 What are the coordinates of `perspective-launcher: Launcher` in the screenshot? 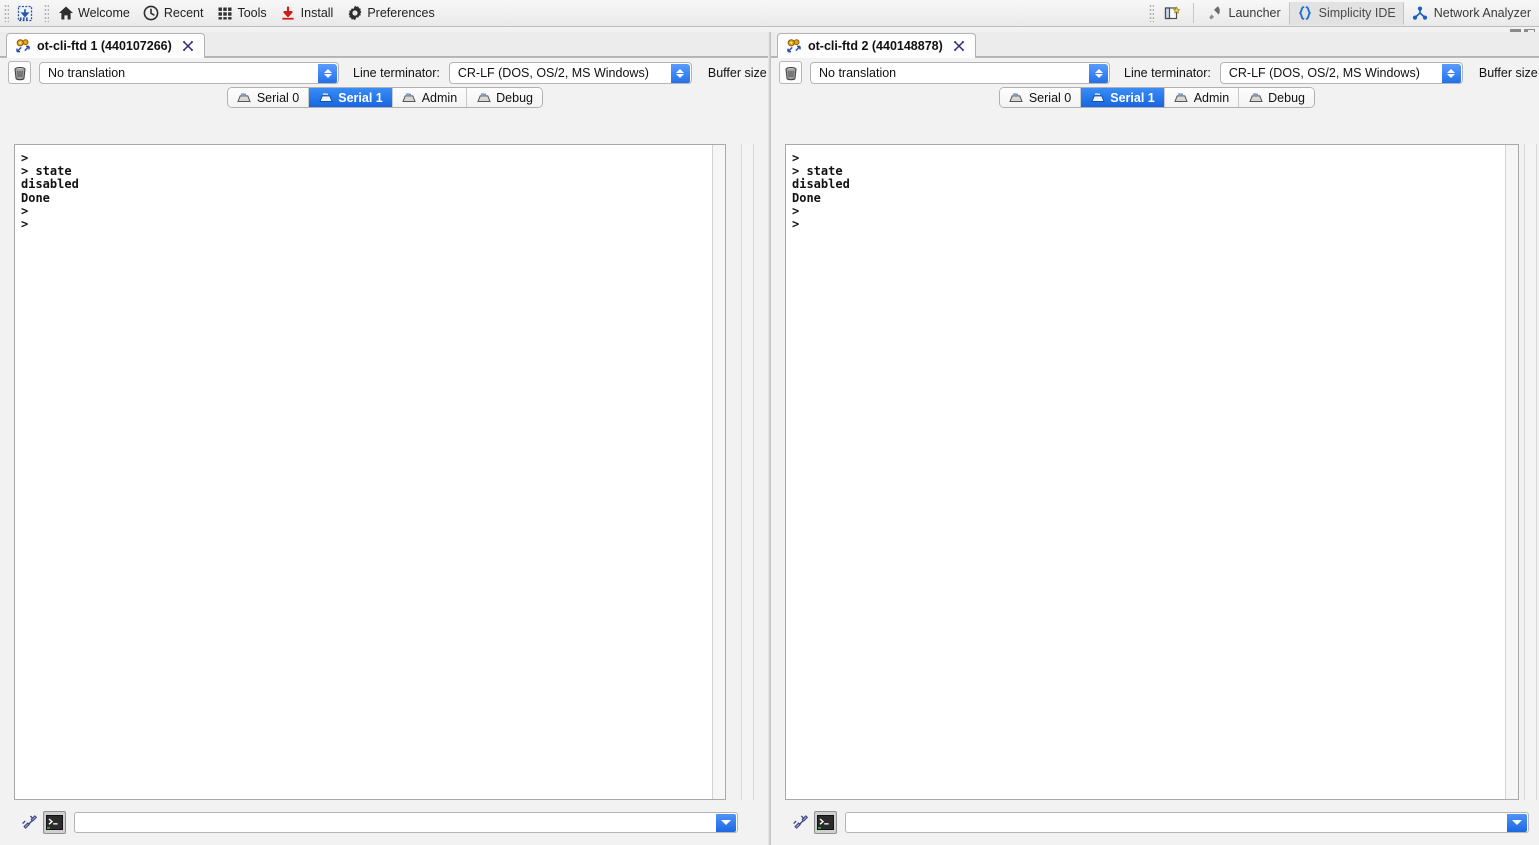 It's located at (1244, 13).